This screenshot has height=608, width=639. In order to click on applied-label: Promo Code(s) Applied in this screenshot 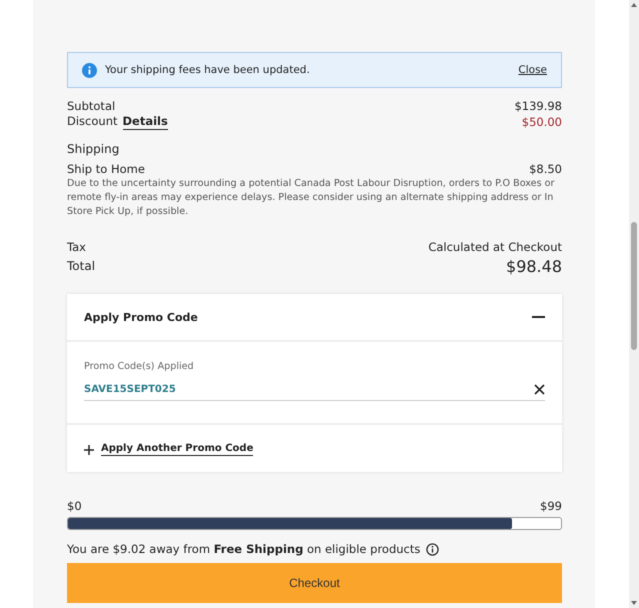, I will do `click(139, 366)`.